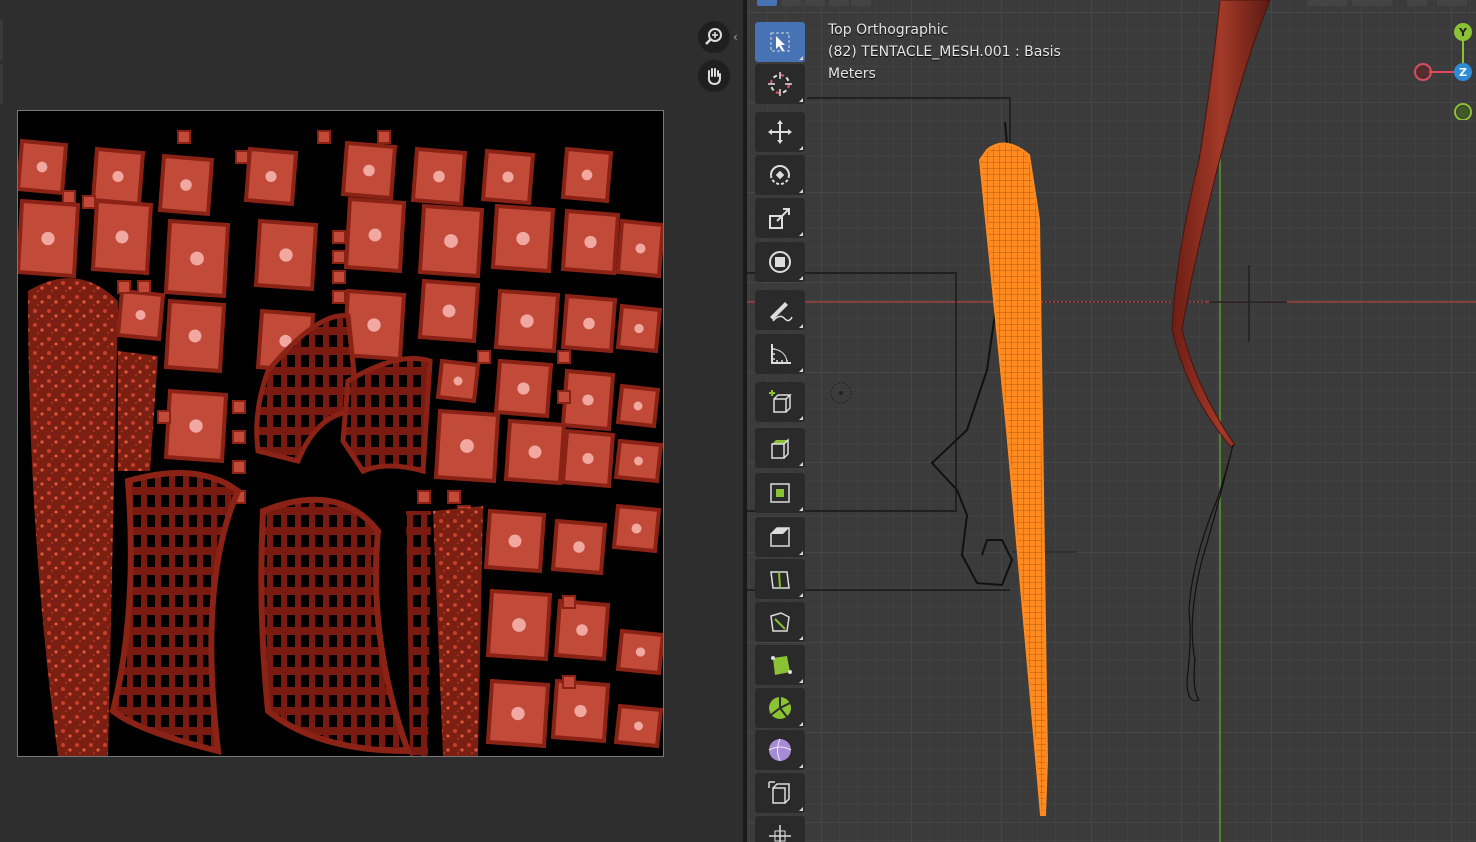 The image size is (1476, 842). I want to click on zoom-icon, so click(714, 37).